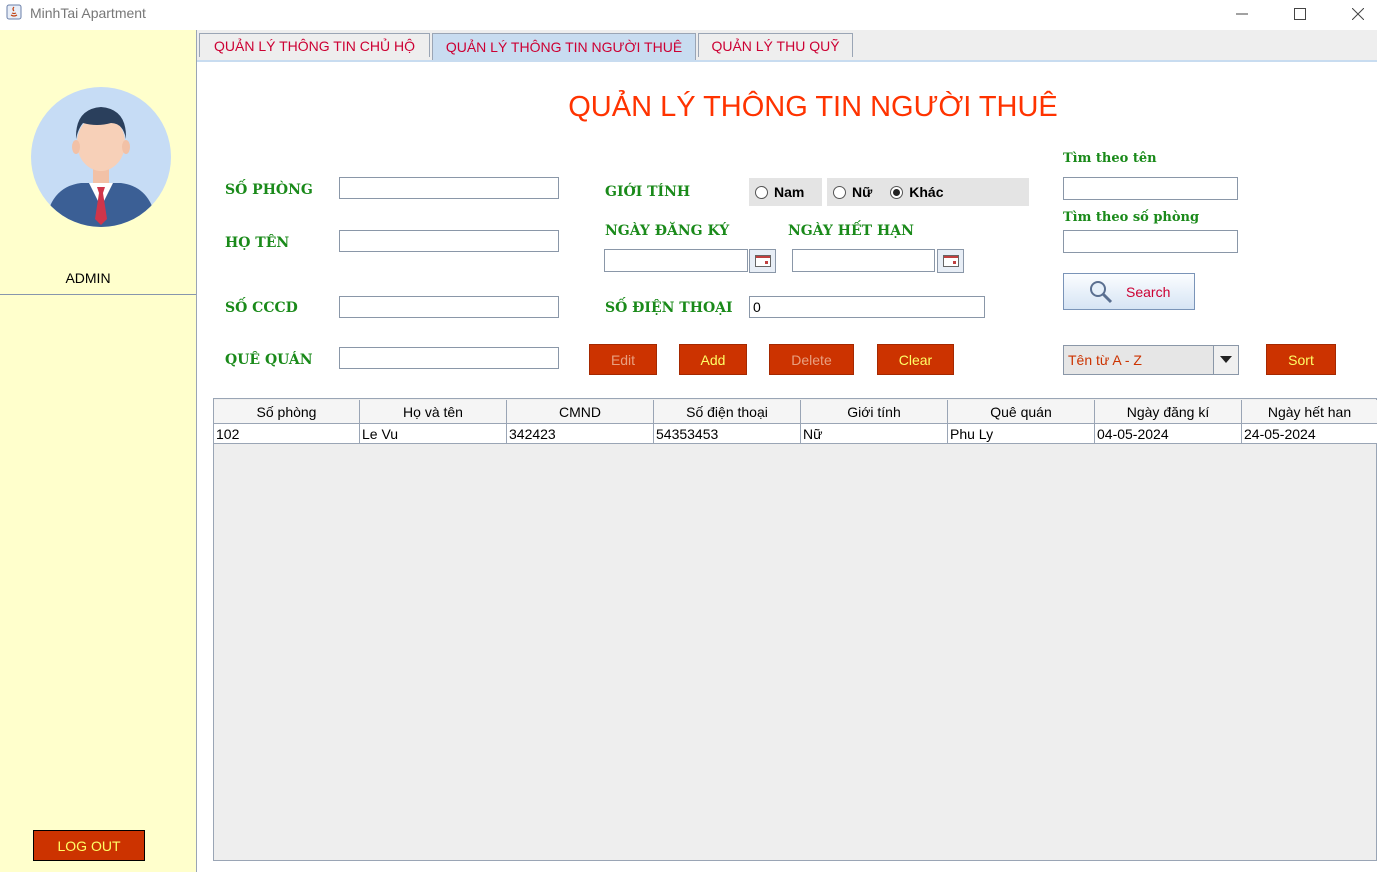 Image resolution: width=1377 pixels, height=872 pixels. Describe the element at coordinates (257, 243) in the screenshot. I see `ho-ten-label: HỌ TÊN` at that location.